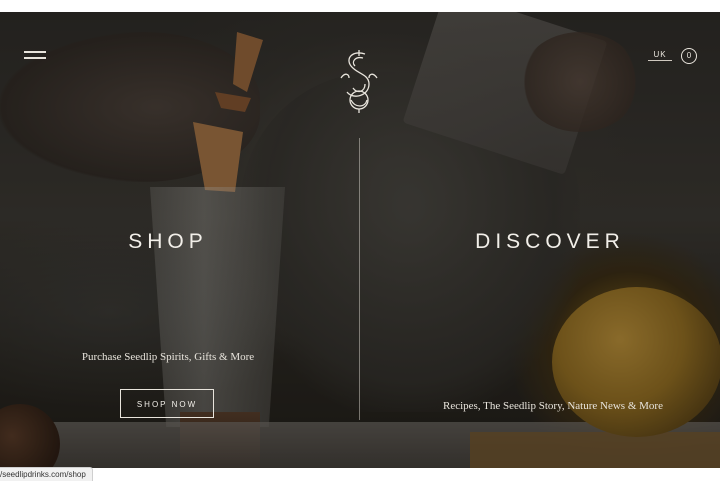  I want to click on seedlip-monogram-s-icon, so click(359, 81).